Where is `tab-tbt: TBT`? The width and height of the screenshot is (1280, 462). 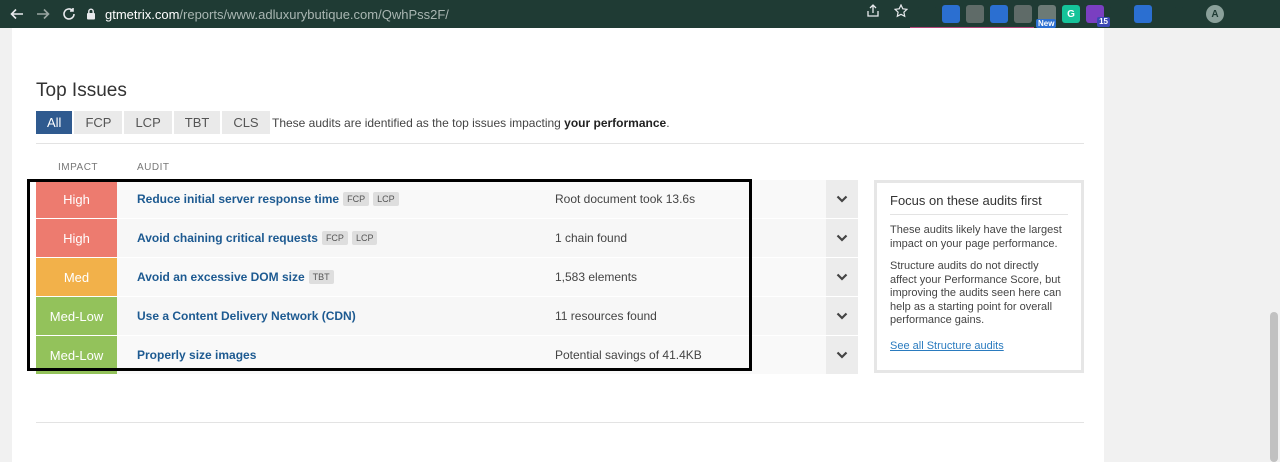
tab-tbt: TBT is located at coordinates (197, 122).